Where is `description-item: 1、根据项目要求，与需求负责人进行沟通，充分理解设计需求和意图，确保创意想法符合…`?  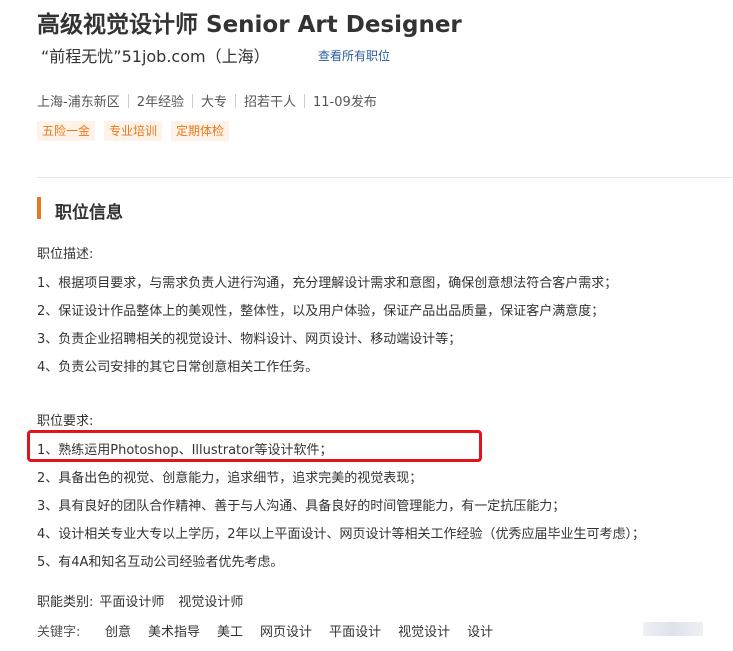 description-item: 1、根据项目要求，与需求负责人进行沟通，充分理解设计需求和意图，确保创意想法符合… is located at coordinates (327, 283).